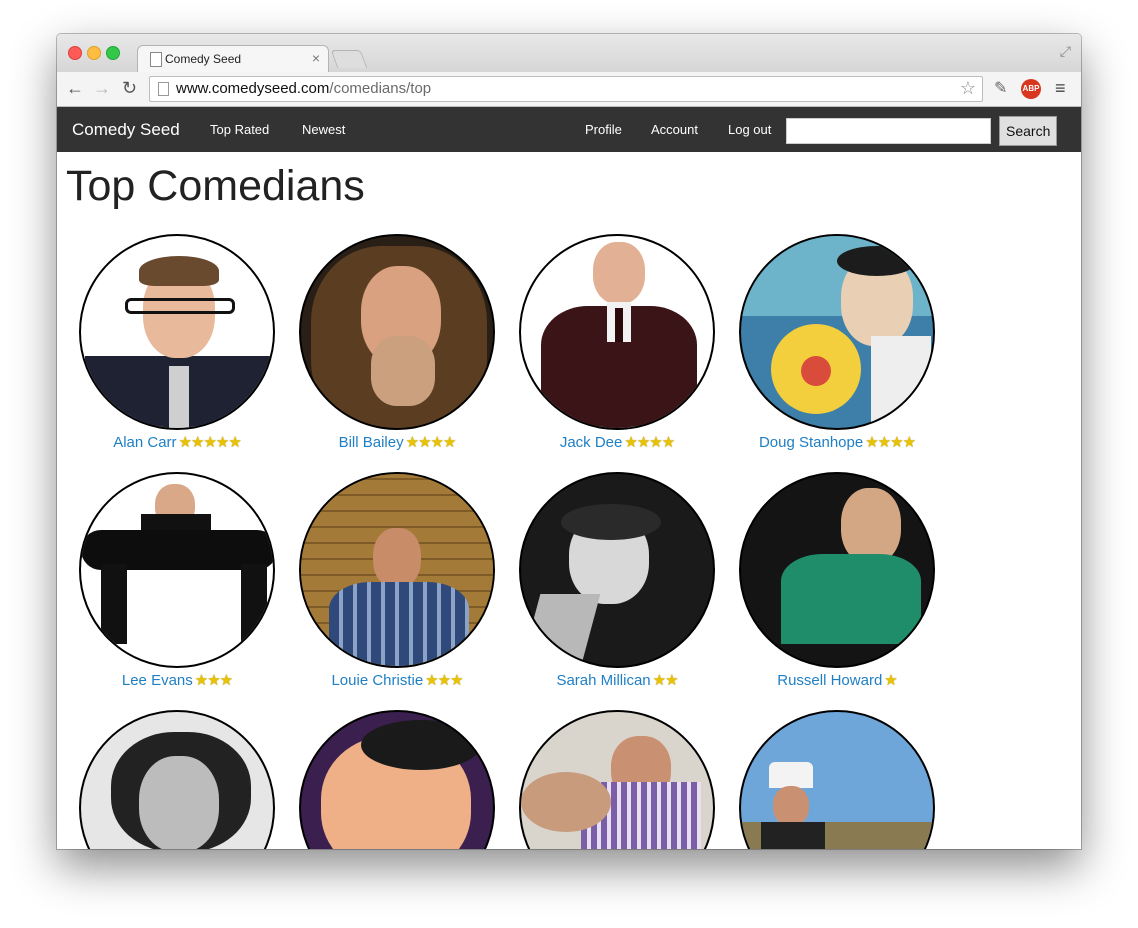  I want to click on reload-icon: ↻, so click(129, 88).